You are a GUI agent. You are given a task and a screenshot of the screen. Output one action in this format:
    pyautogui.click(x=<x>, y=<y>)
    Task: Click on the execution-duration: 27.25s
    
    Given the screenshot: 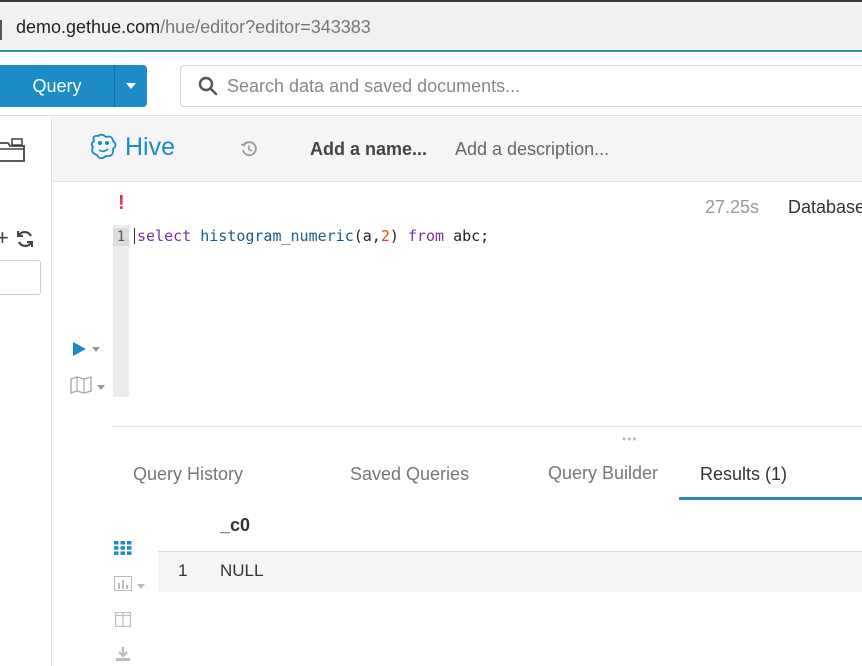 What is the action you would take?
    pyautogui.click(x=732, y=207)
    